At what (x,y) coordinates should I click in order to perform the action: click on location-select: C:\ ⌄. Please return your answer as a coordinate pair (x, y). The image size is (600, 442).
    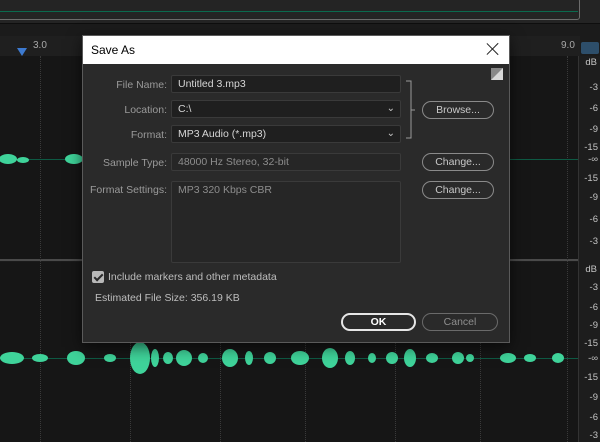
    Looking at the image, I should click on (286, 109).